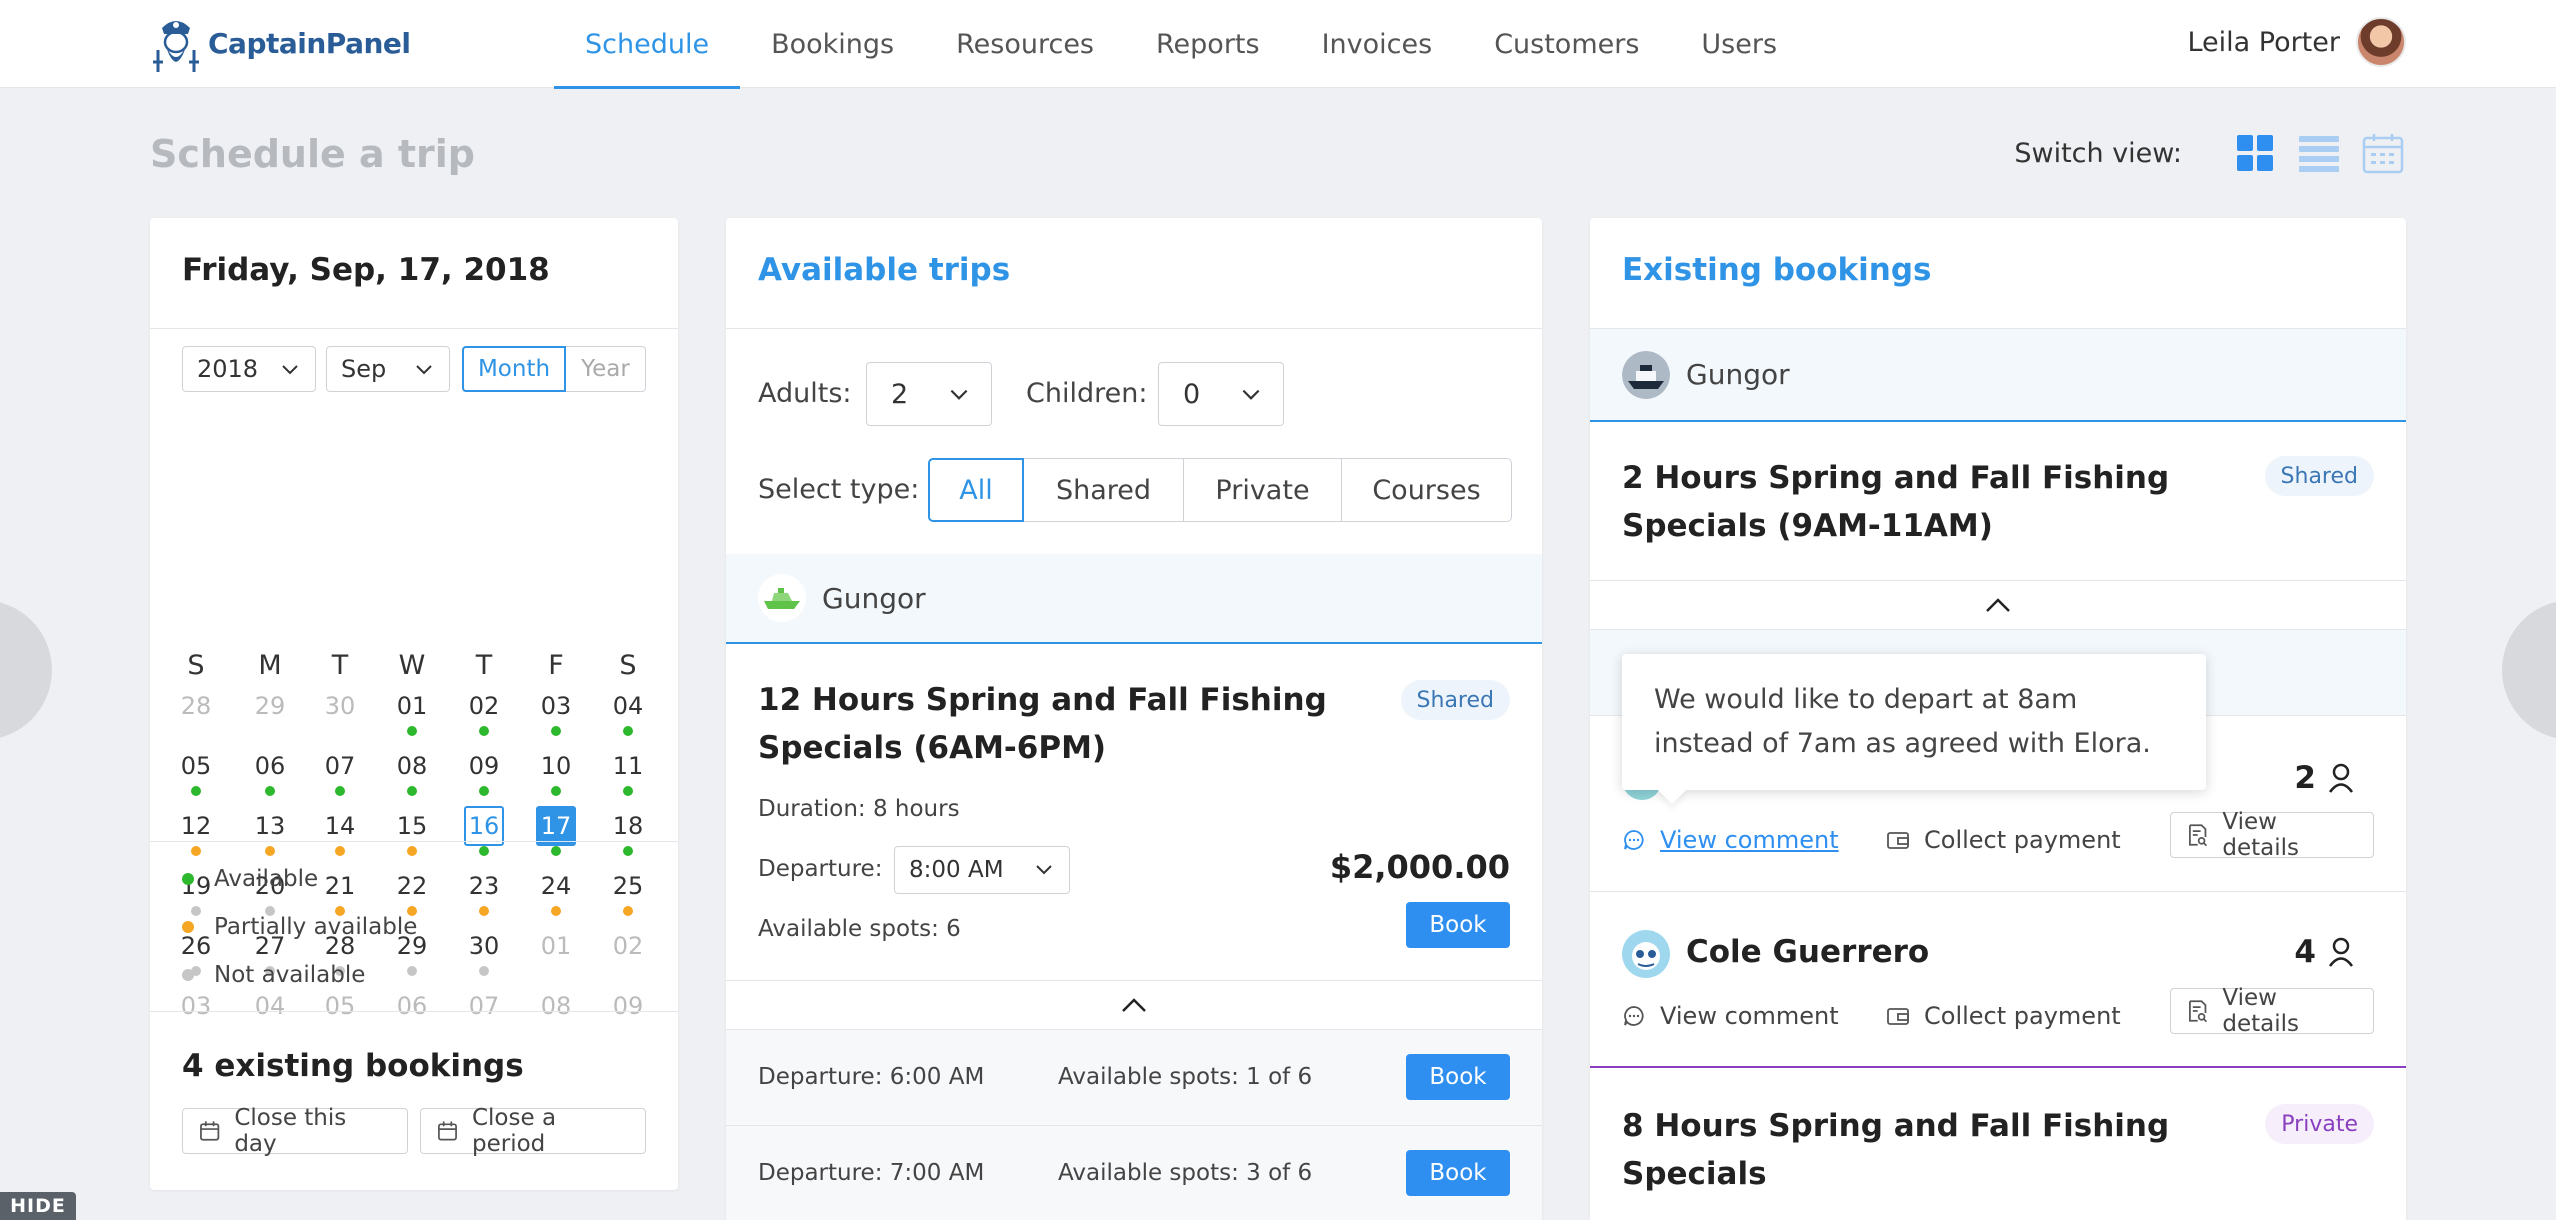  What do you see at coordinates (484, 826) in the screenshot?
I see `calendar-day: 16` at bounding box center [484, 826].